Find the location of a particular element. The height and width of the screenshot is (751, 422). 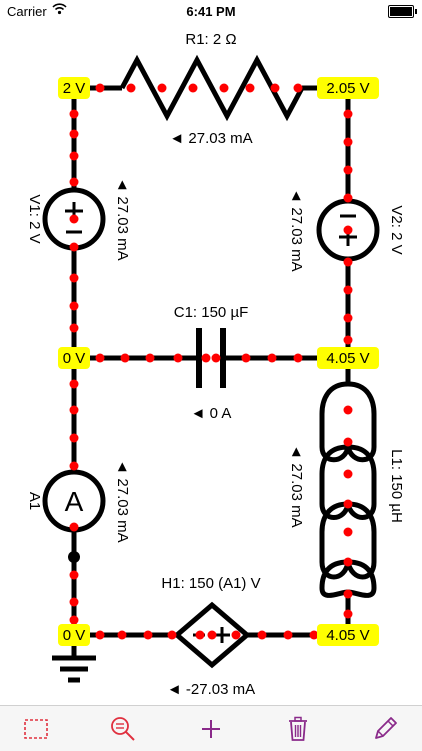

battery-icon is located at coordinates (402, 11).